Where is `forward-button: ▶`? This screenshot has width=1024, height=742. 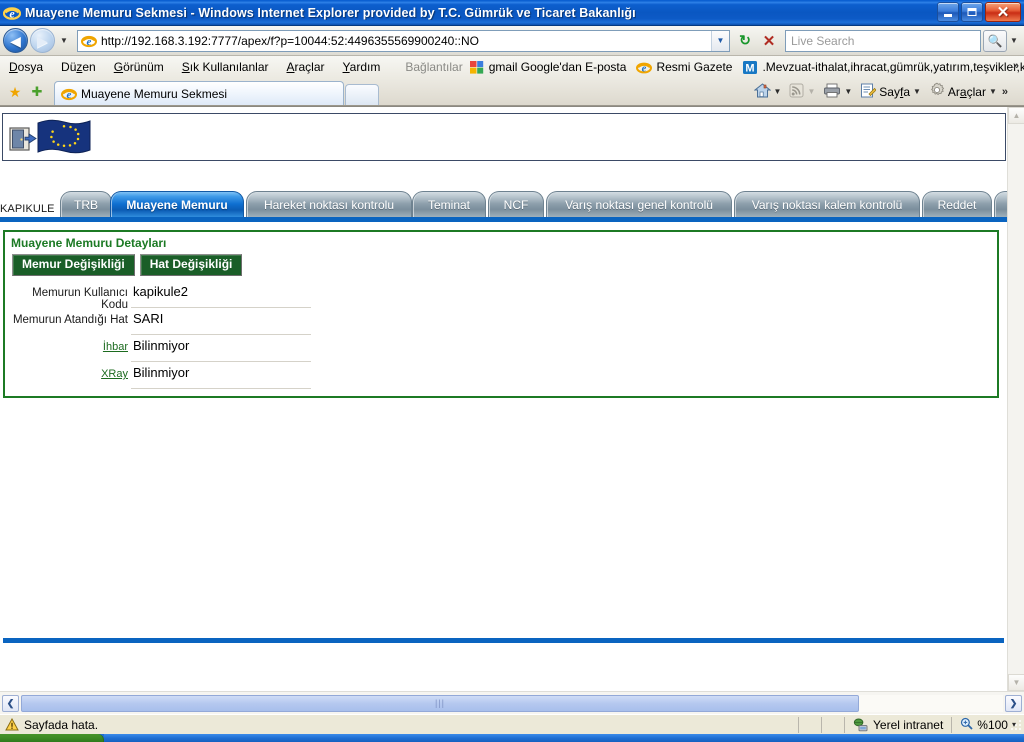
forward-button: ▶ is located at coordinates (42, 40).